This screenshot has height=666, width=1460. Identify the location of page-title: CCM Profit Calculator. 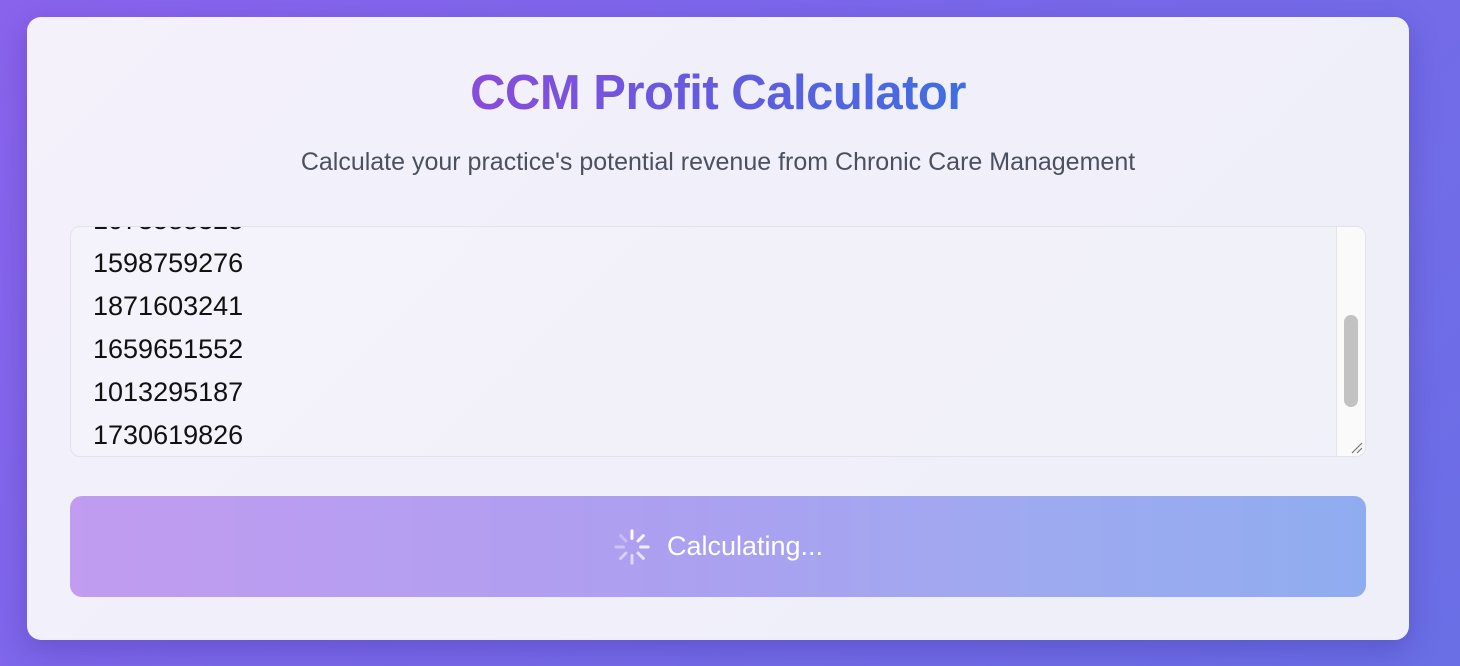
(718, 93).